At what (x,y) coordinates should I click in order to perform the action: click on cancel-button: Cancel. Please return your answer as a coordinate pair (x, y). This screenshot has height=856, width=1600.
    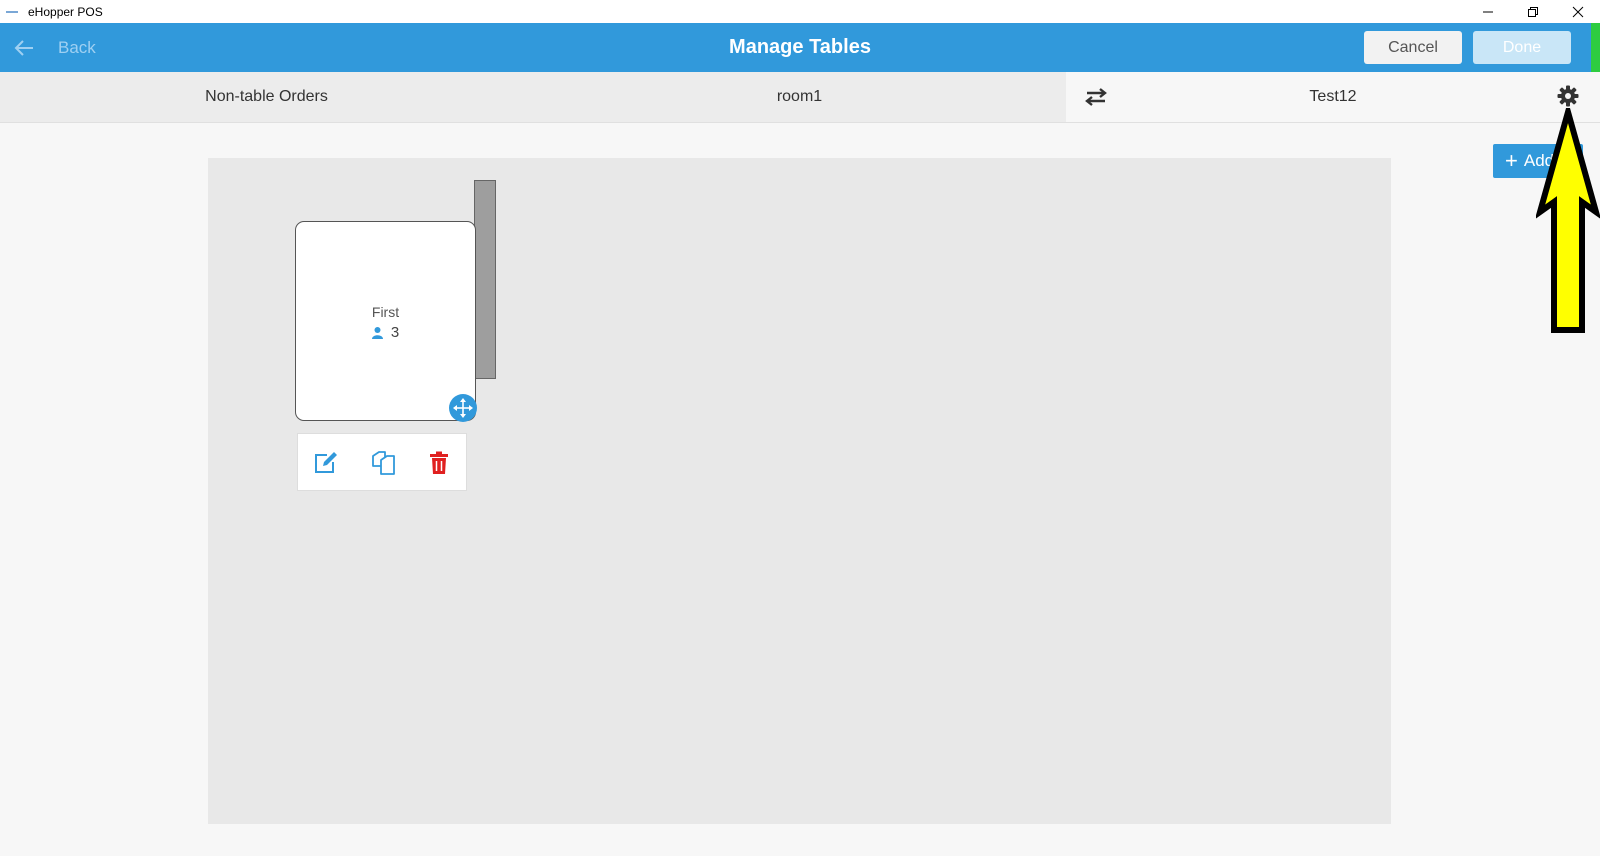
    Looking at the image, I should click on (1413, 47).